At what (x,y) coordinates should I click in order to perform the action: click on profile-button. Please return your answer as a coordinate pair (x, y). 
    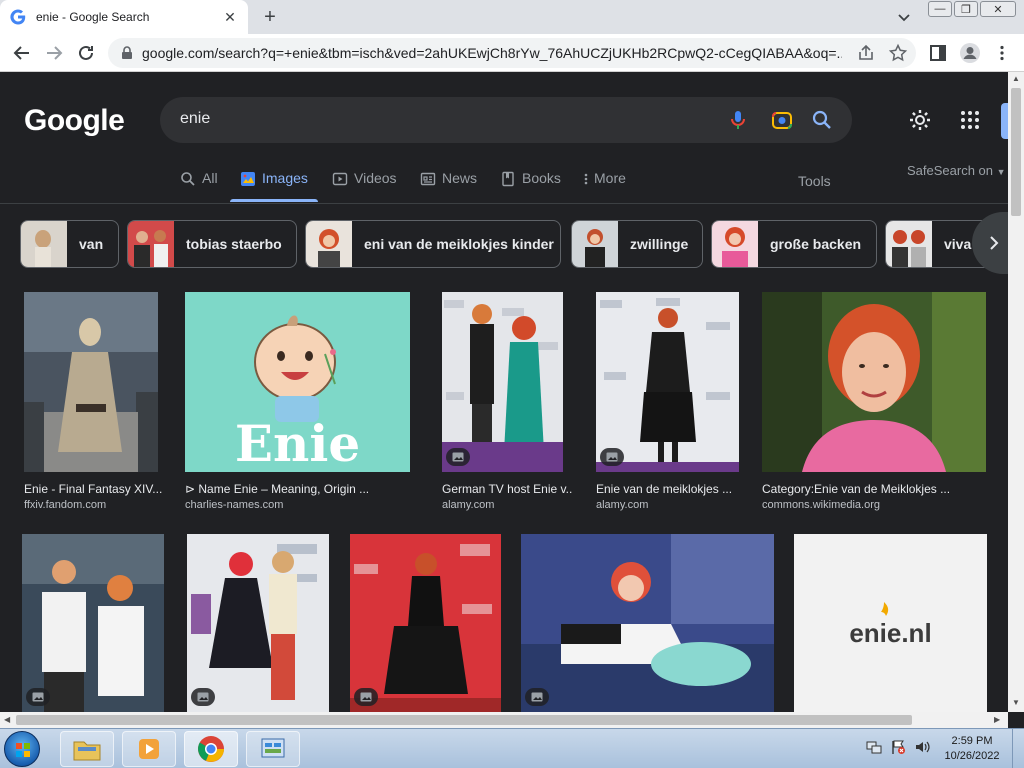
    Looking at the image, I should click on (970, 53).